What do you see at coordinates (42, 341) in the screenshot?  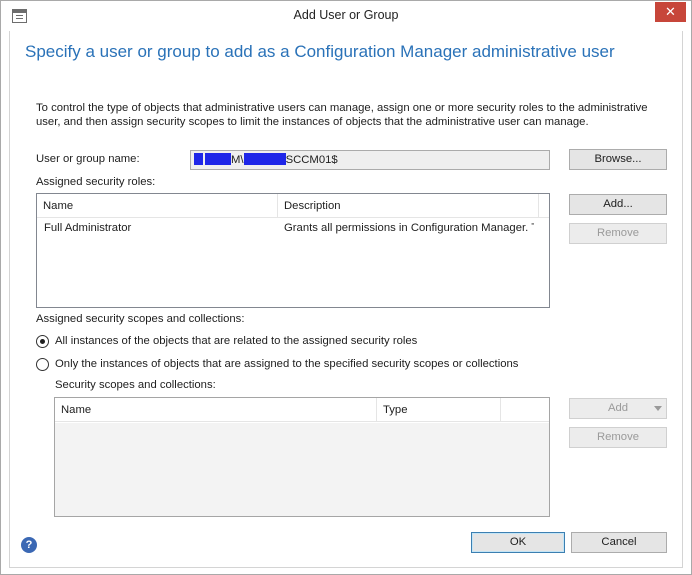 I see `radio-all-instances` at bounding box center [42, 341].